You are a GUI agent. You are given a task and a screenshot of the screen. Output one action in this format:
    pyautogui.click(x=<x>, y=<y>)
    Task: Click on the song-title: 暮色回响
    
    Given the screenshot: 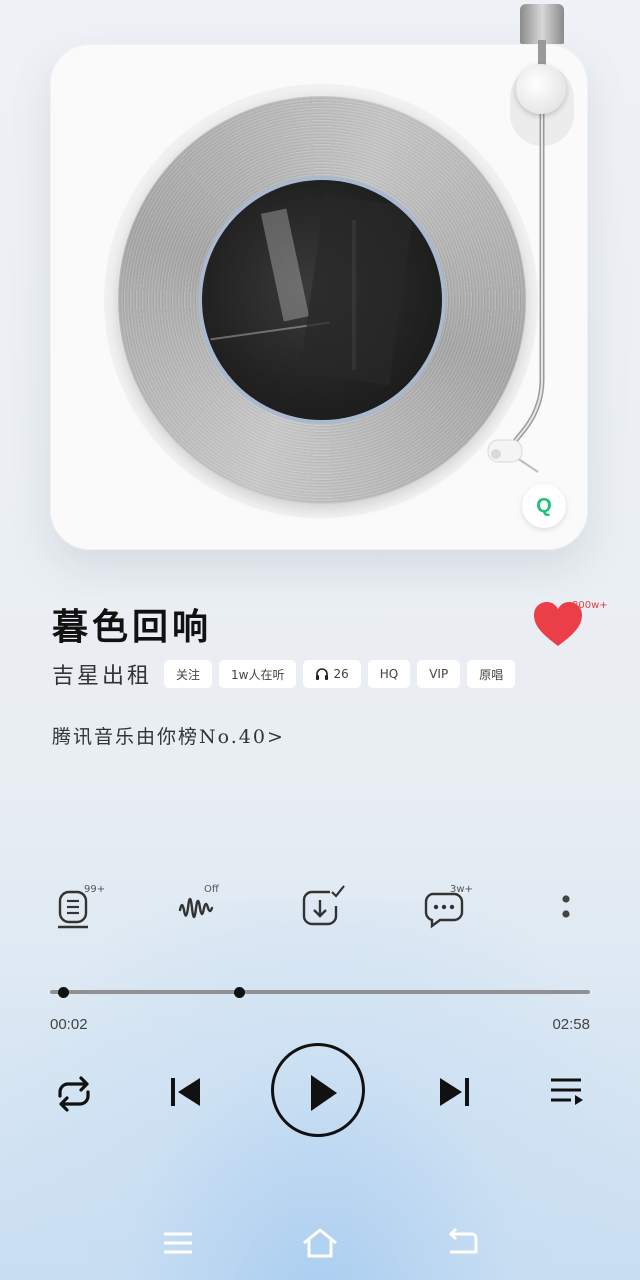 What is the action you would take?
    pyautogui.click(x=132, y=627)
    